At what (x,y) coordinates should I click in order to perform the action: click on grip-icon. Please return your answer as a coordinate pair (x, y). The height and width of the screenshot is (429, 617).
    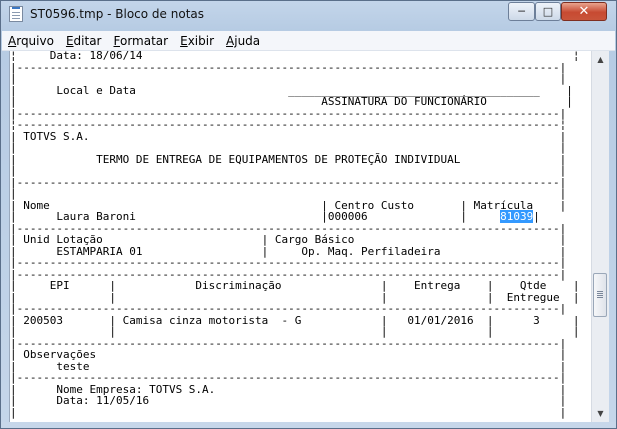
    Looking at the image, I should click on (600, 295).